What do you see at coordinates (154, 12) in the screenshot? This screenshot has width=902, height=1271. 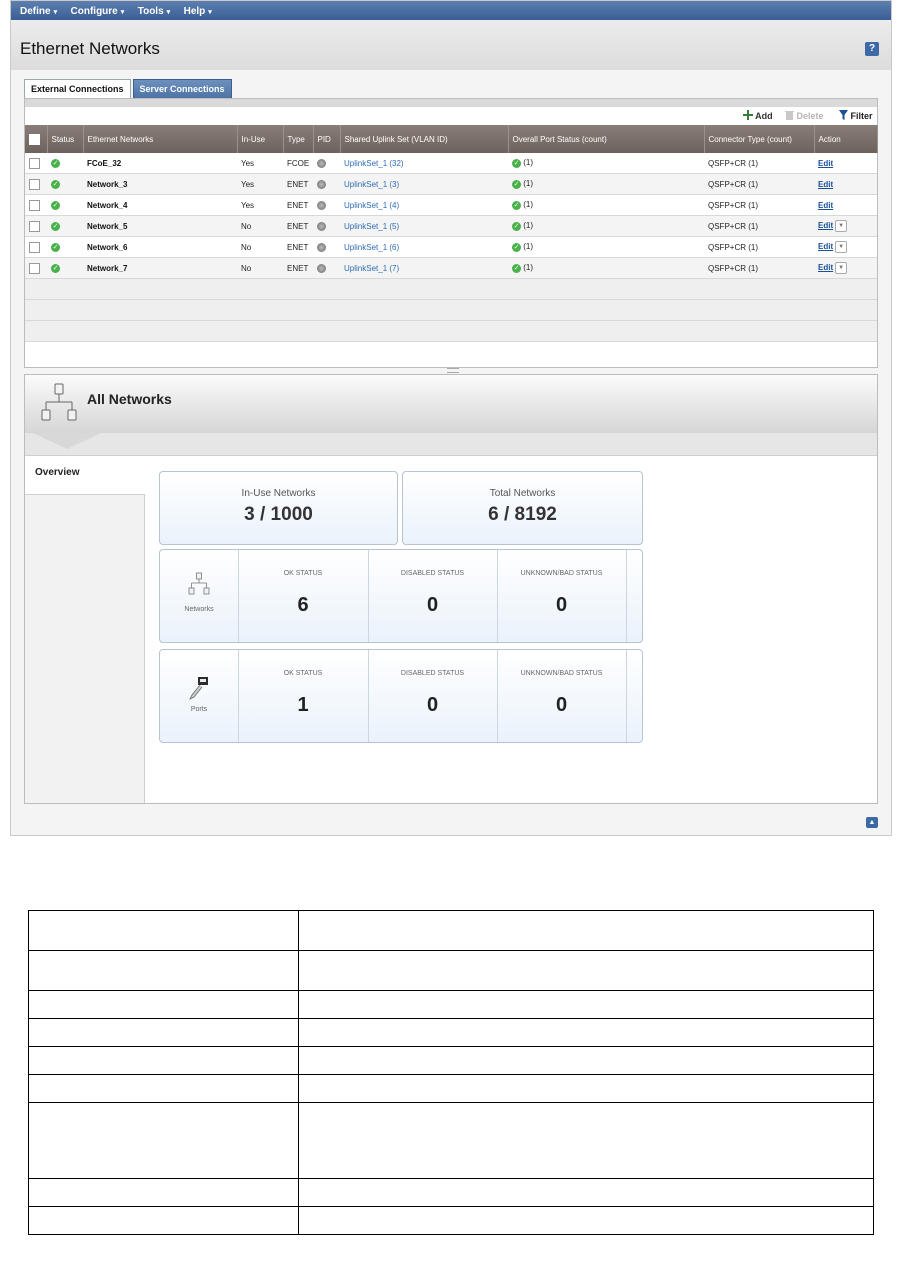 I see `menu-tools: Tools ▾` at bounding box center [154, 12].